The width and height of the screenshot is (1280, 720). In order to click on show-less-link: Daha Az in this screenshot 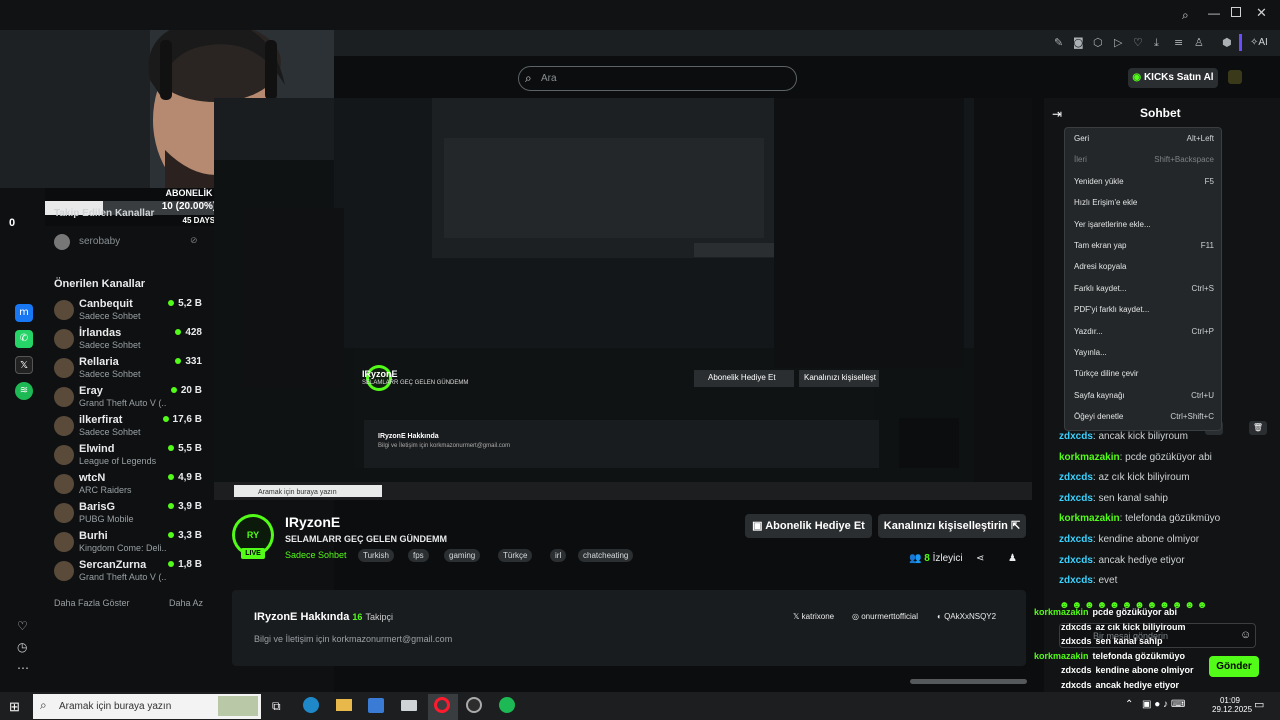, I will do `click(186, 603)`.